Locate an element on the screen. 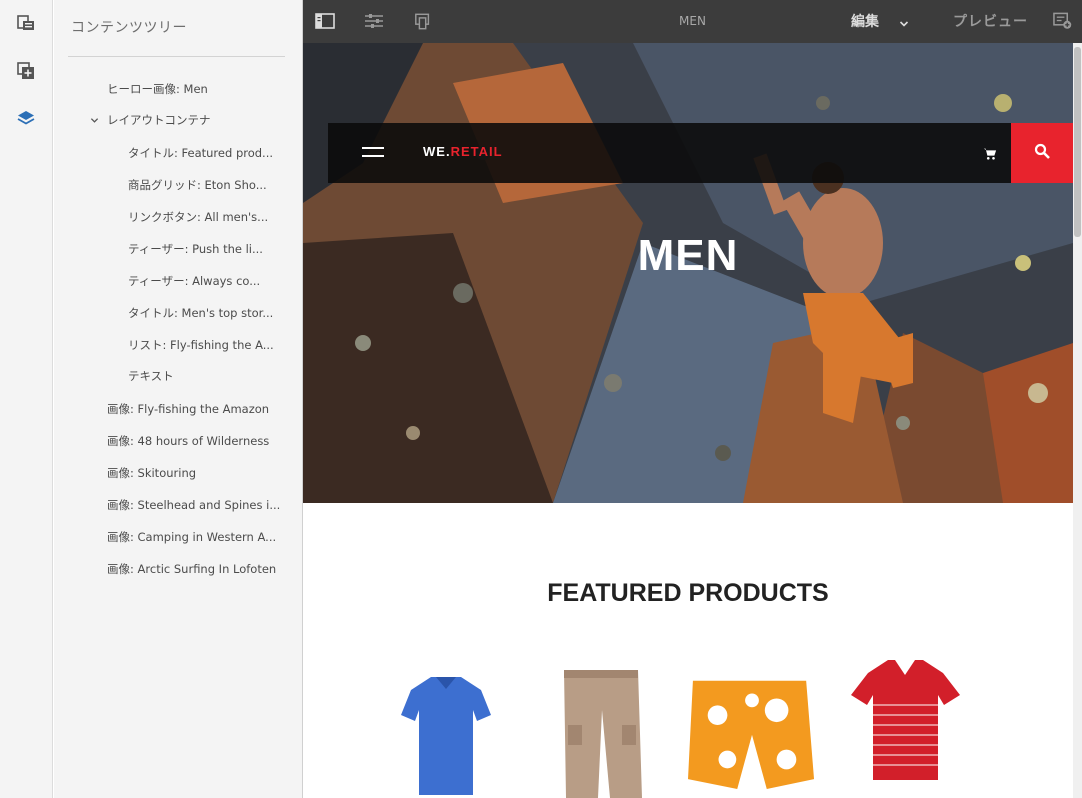 Image resolution: width=1082 pixels, height=798 pixels. left-rail is located at coordinates (26, 399).